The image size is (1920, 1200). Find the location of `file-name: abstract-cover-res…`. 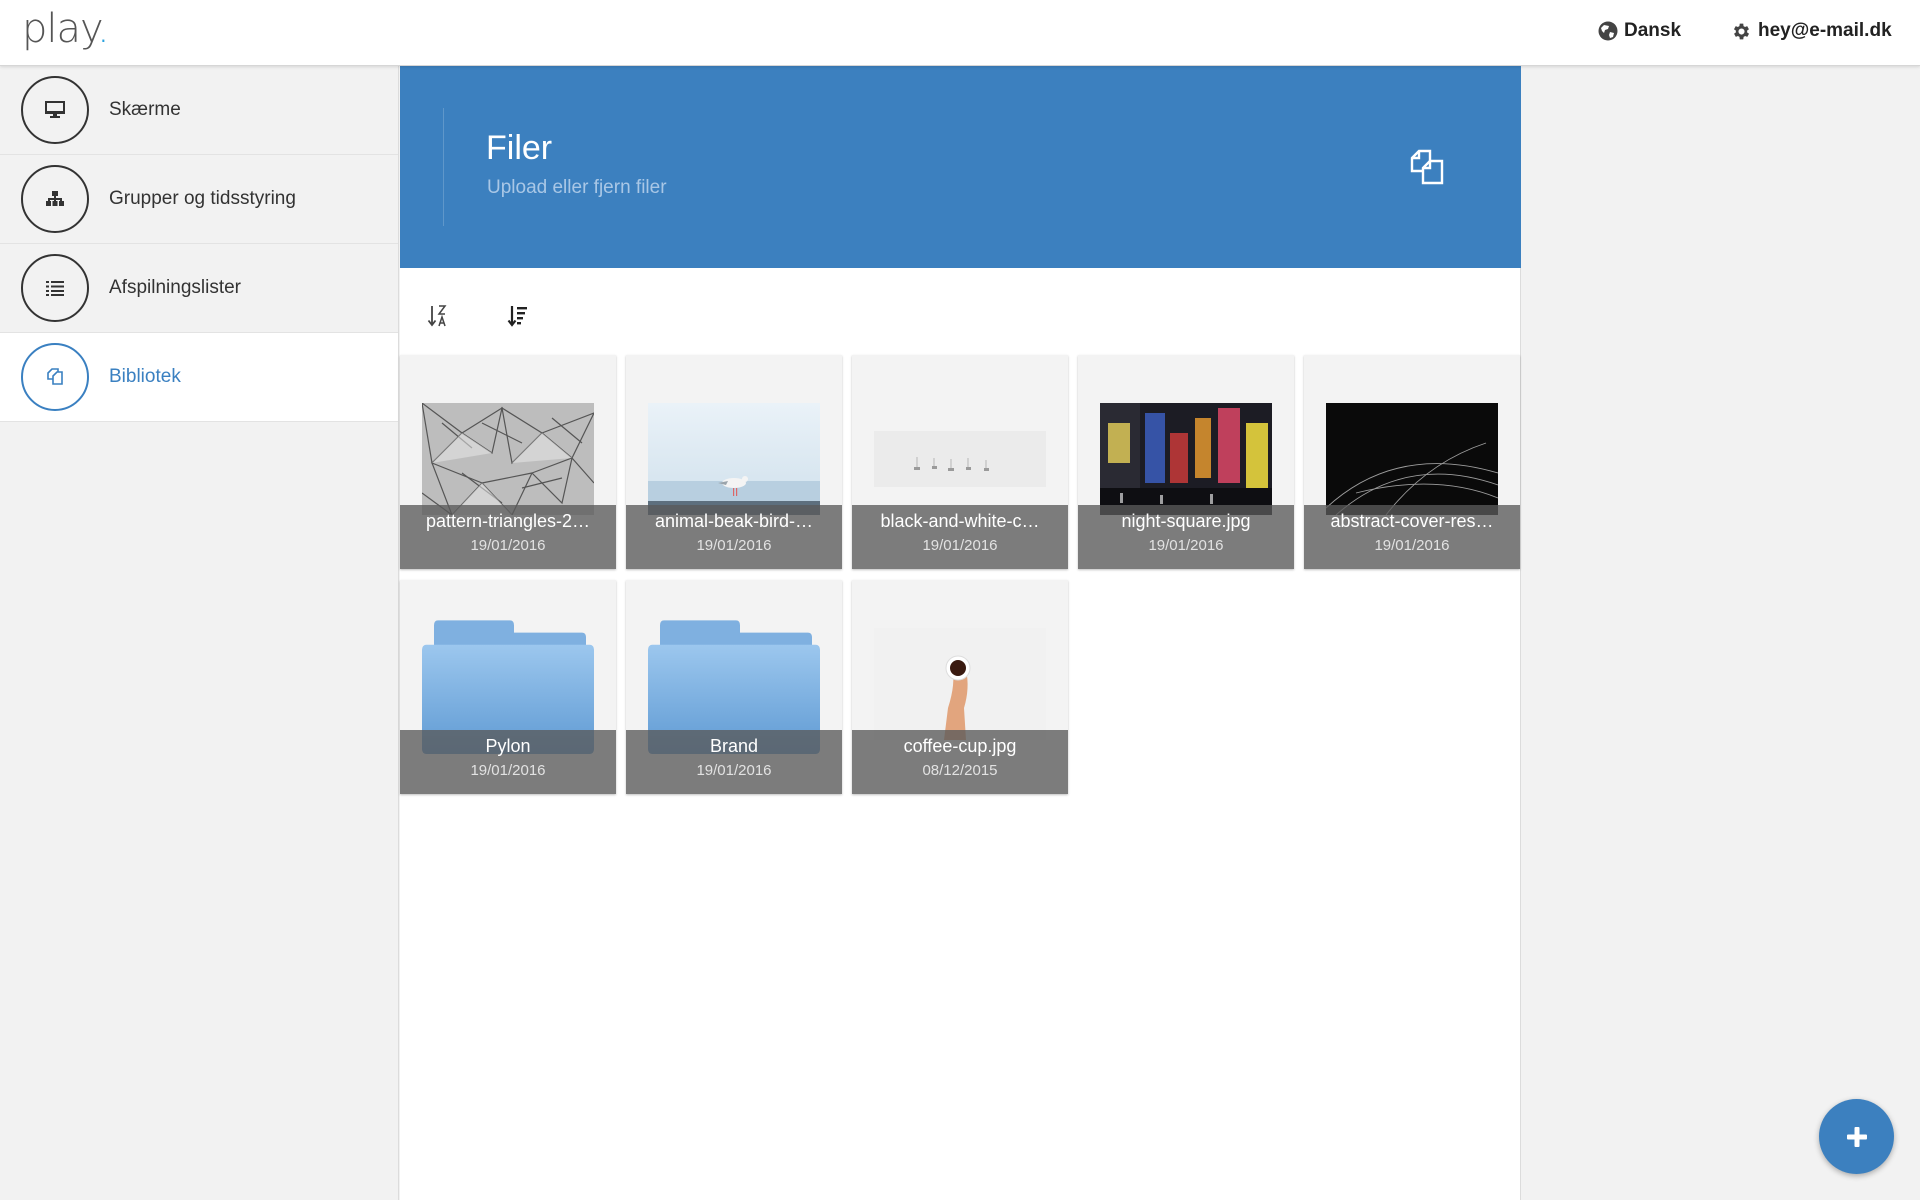

file-name: abstract-cover-res… is located at coordinates (1412, 521).